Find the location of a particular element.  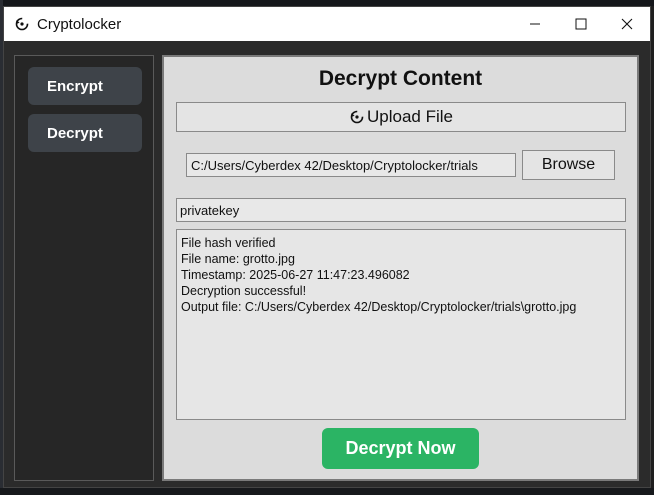

maximize-button is located at coordinates (581, 24).